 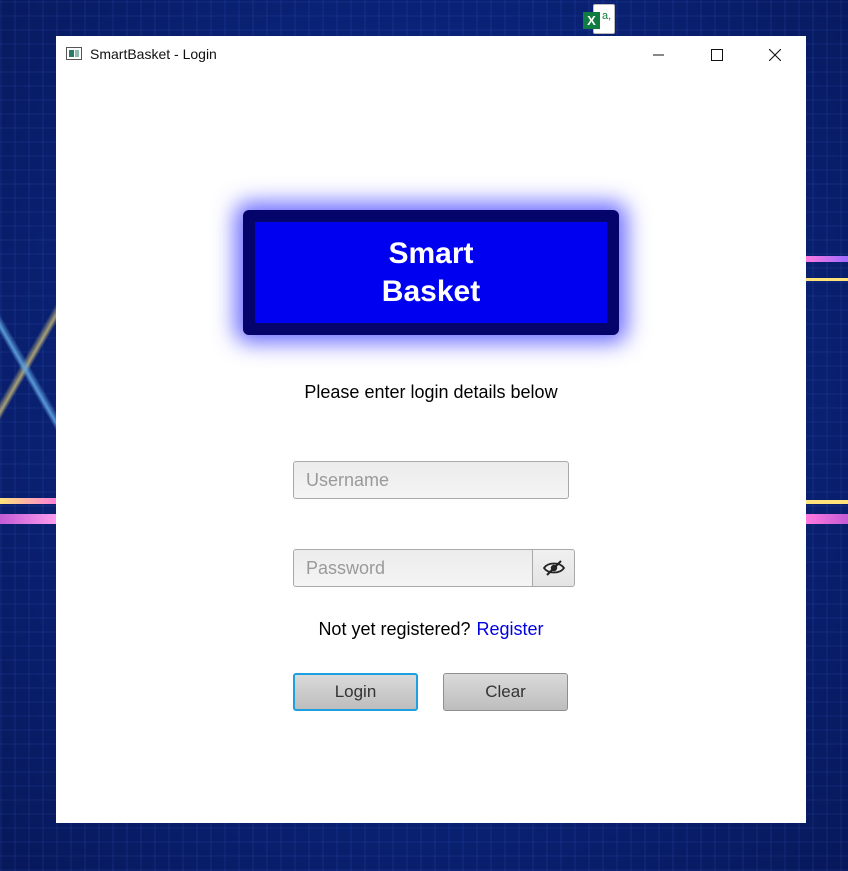 I want to click on minimize-icon, so click(x=658, y=54).